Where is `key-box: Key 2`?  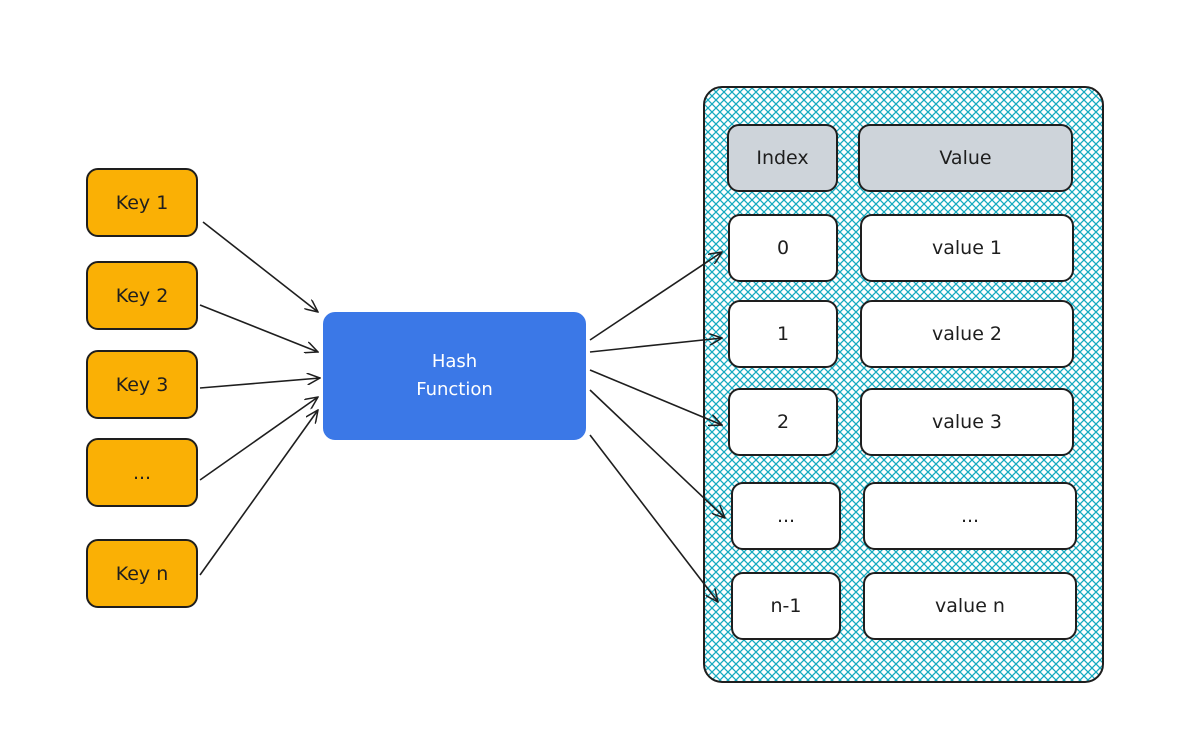 key-box: Key 2 is located at coordinates (142, 295).